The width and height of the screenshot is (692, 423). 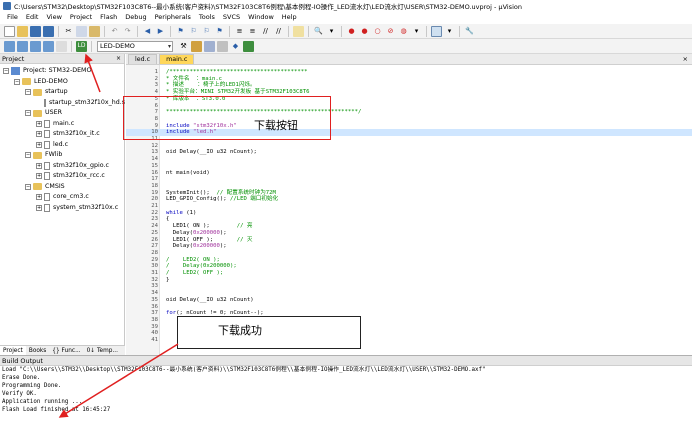 What do you see at coordinates (403, 31) in the screenshot?
I see `breakpoint-enable-icon: ◍` at bounding box center [403, 31].